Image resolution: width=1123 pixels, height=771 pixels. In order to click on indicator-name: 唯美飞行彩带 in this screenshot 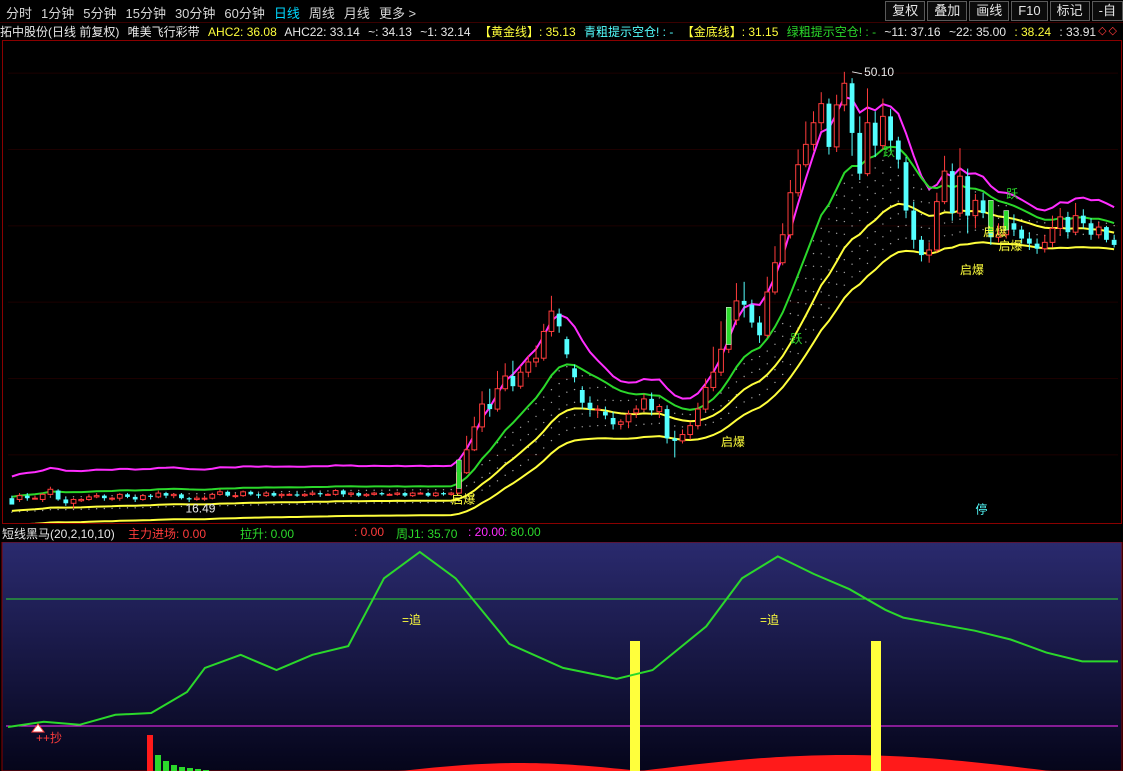, I will do `click(164, 32)`.